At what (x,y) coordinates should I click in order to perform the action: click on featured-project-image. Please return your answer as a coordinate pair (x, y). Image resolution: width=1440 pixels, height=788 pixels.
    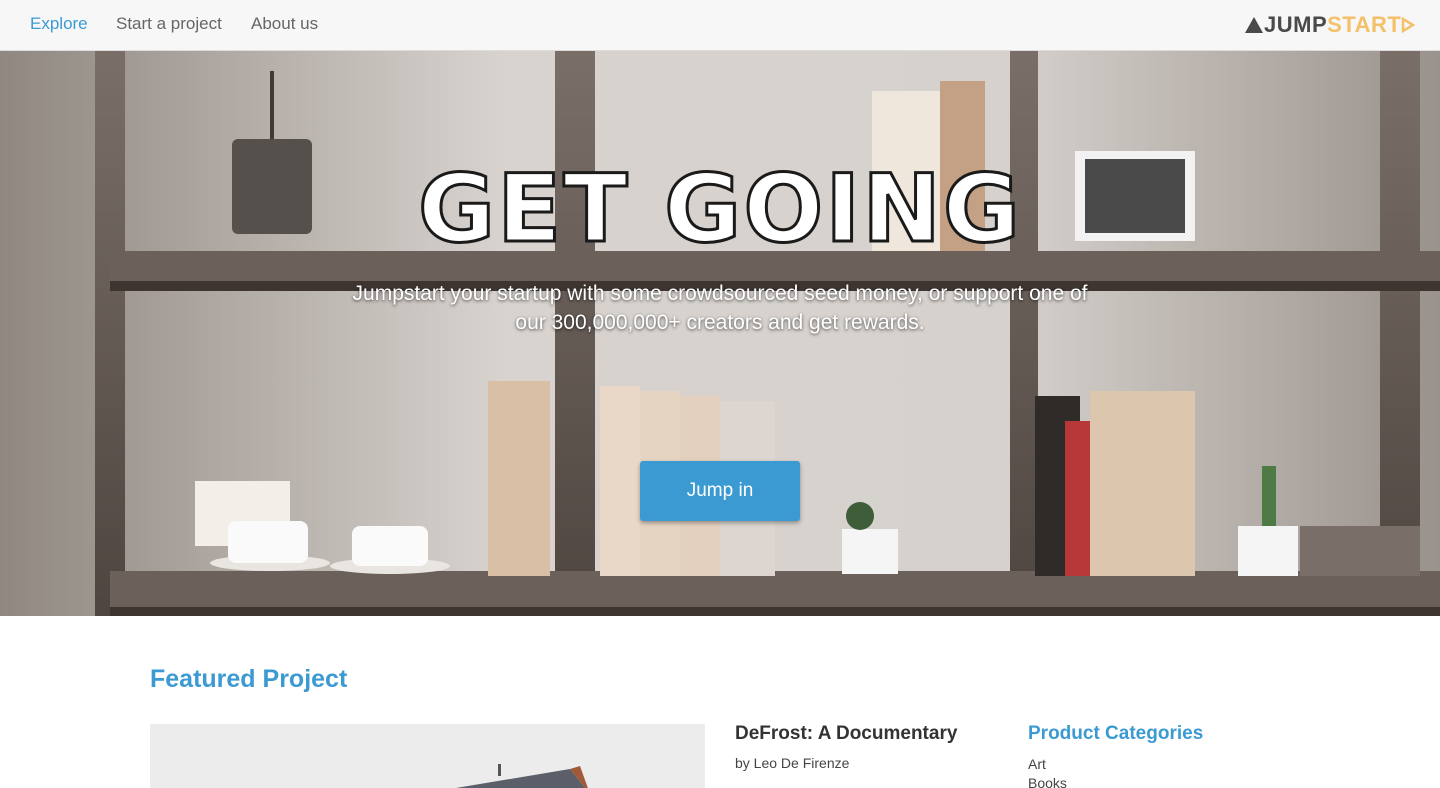
    Looking at the image, I should click on (427, 756).